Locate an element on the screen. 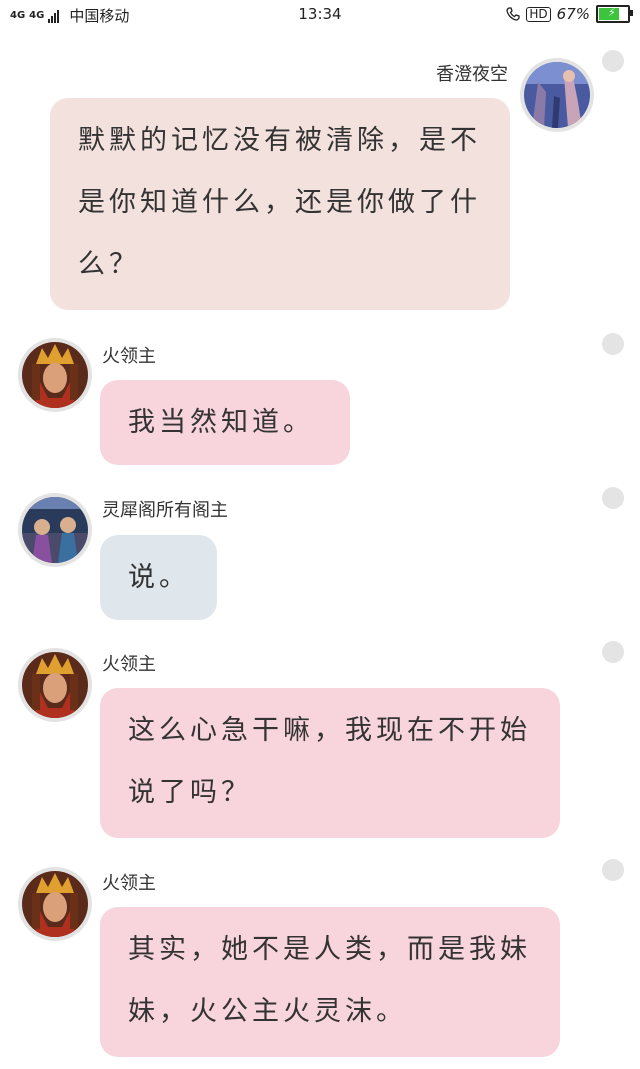 This screenshot has width=640, height=1069. message-bubble: 说。 is located at coordinates (158, 577).